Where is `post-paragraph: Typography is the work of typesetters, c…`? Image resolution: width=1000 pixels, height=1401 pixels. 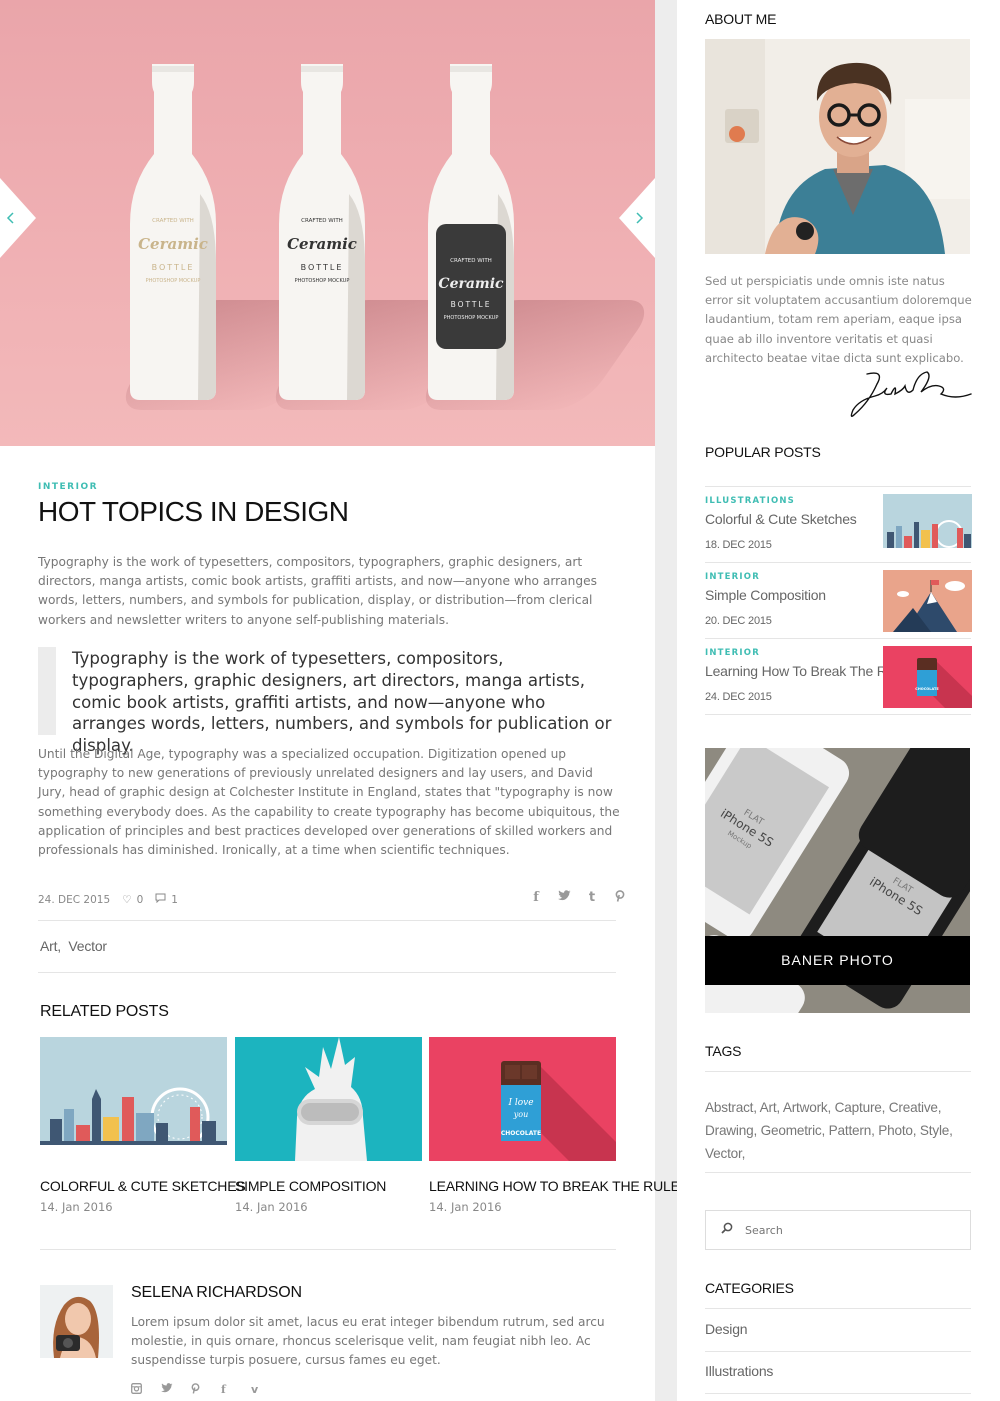 post-paragraph: Typography is the work of typesetters, c… is located at coordinates (317, 591).